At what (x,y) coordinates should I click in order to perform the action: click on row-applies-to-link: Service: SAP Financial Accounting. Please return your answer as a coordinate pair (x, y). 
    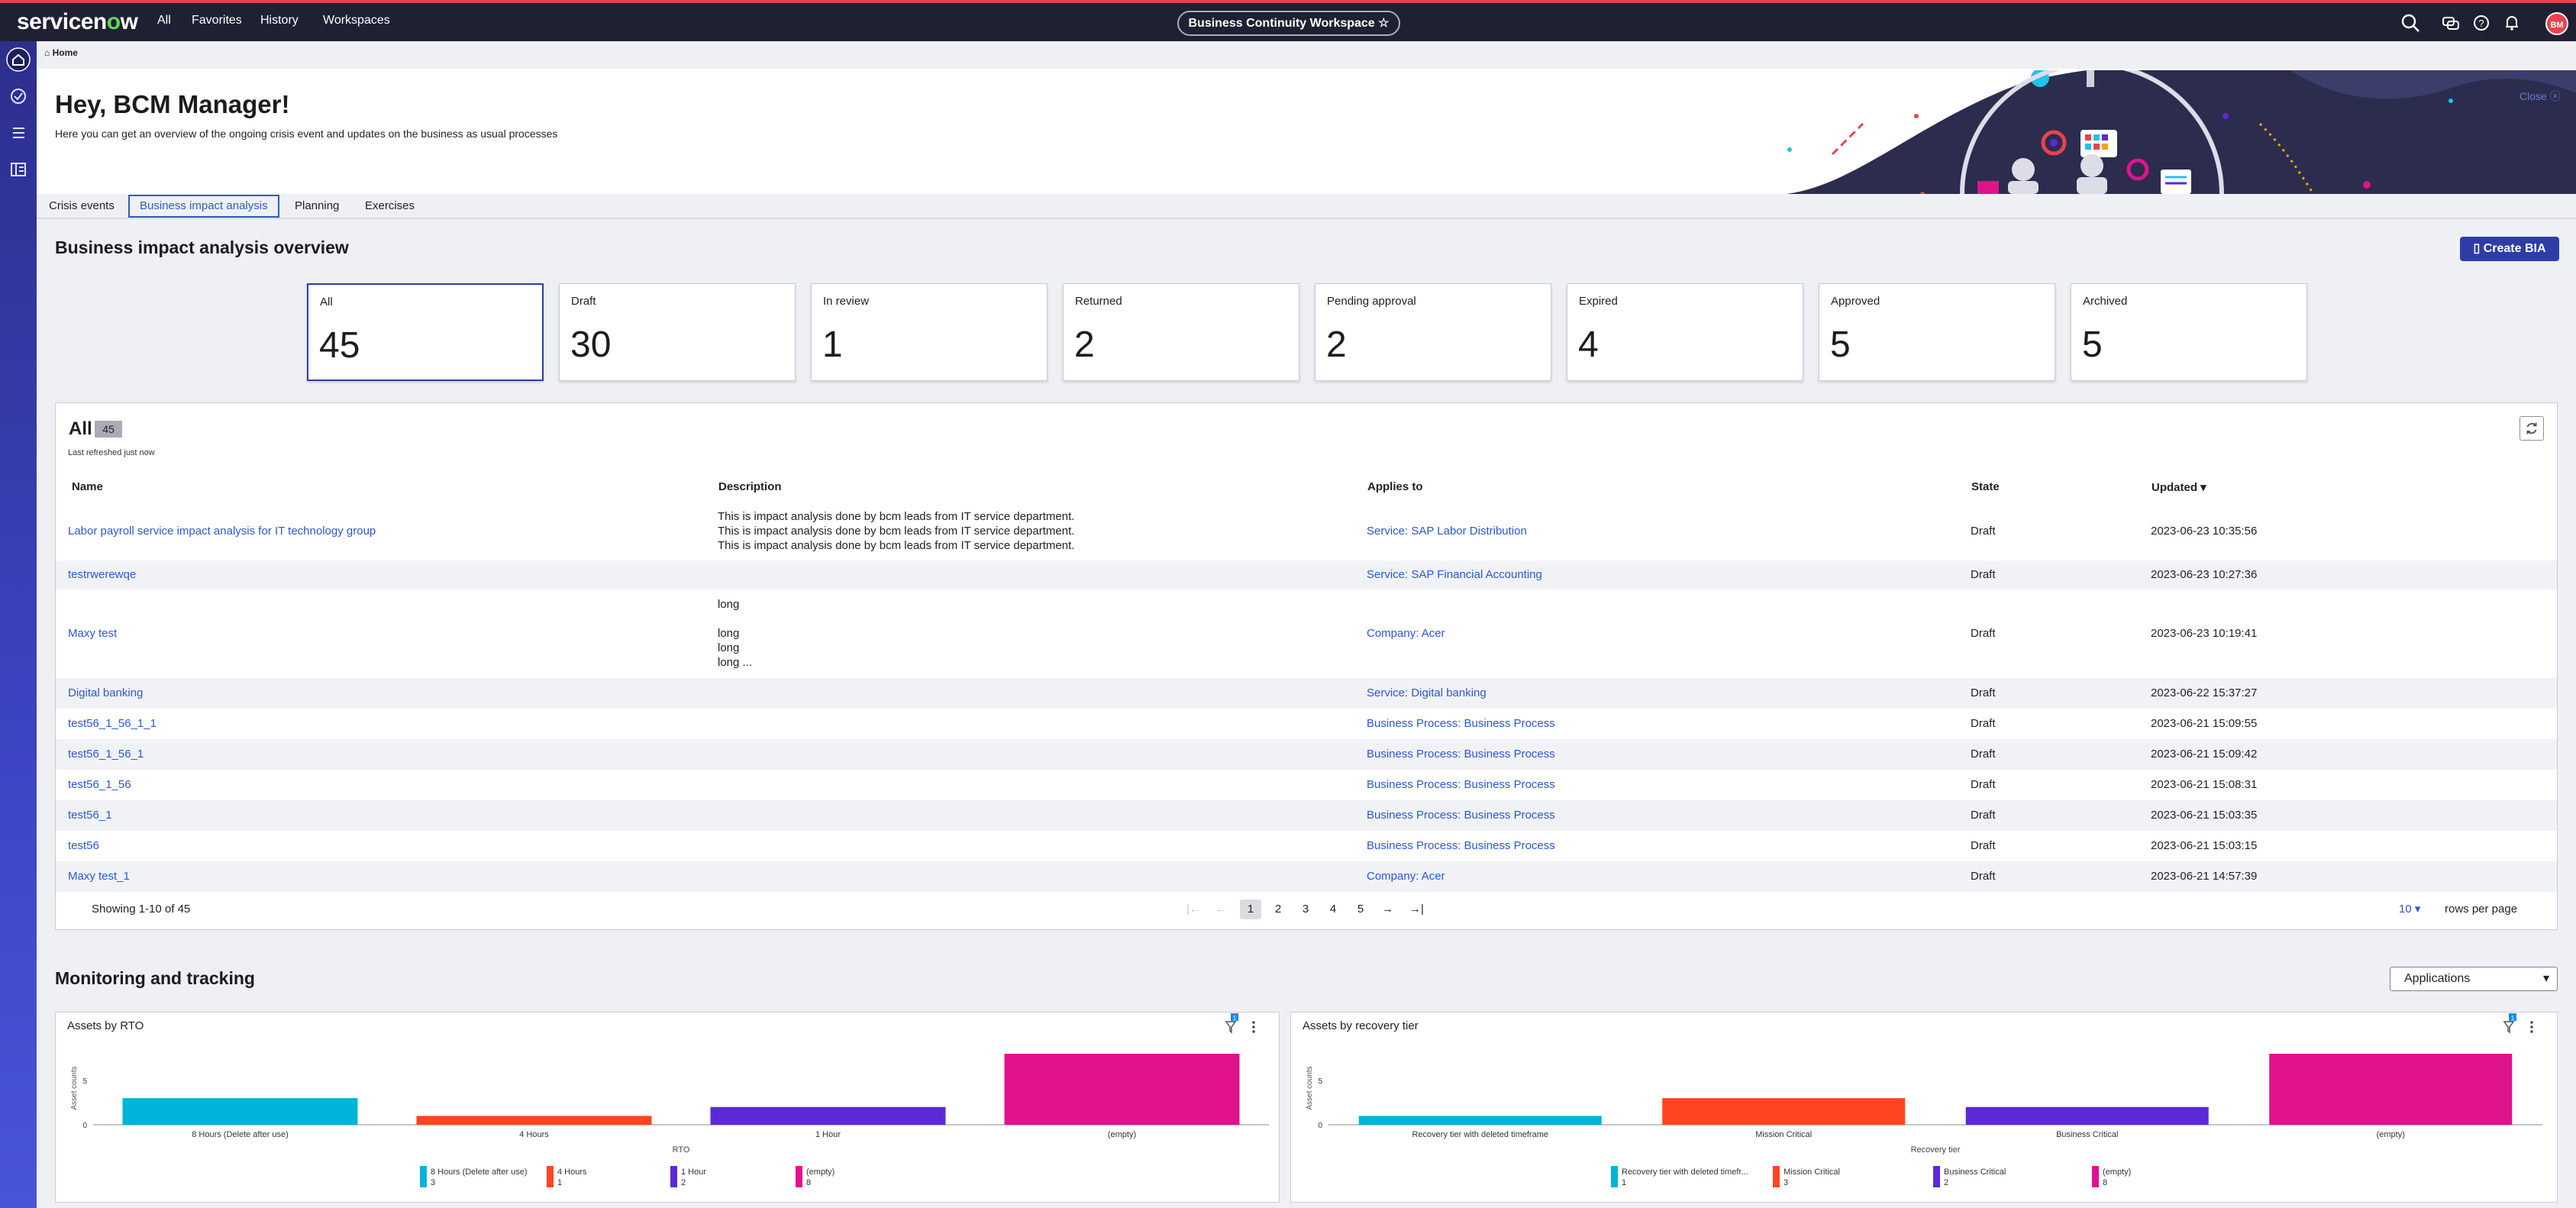
    Looking at the image, I should click on (1454, 574).